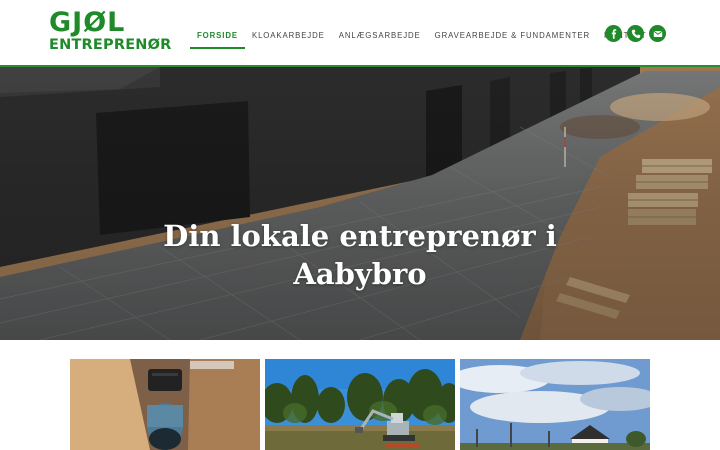  I want to click on nav-item-anlaegsarbejde: ANLÆGSARBEJDE, so click(380, 38).